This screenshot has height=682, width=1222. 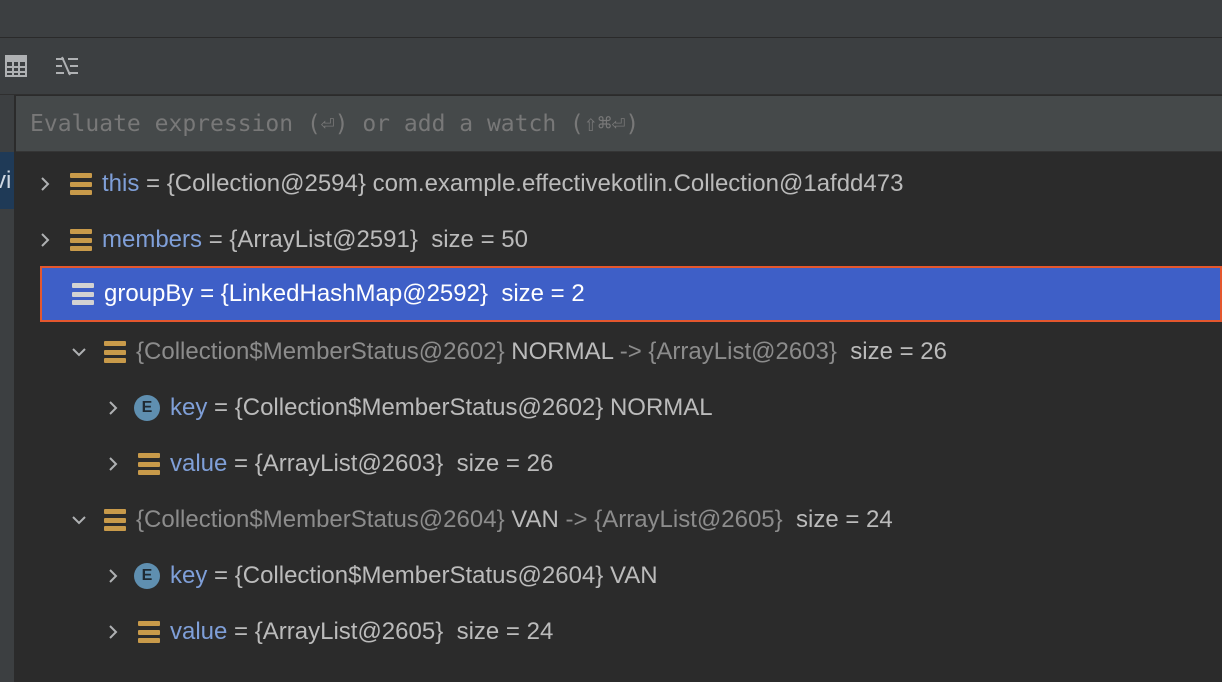 I want to click on compare-lines-icon, so click(x=67, y=66).